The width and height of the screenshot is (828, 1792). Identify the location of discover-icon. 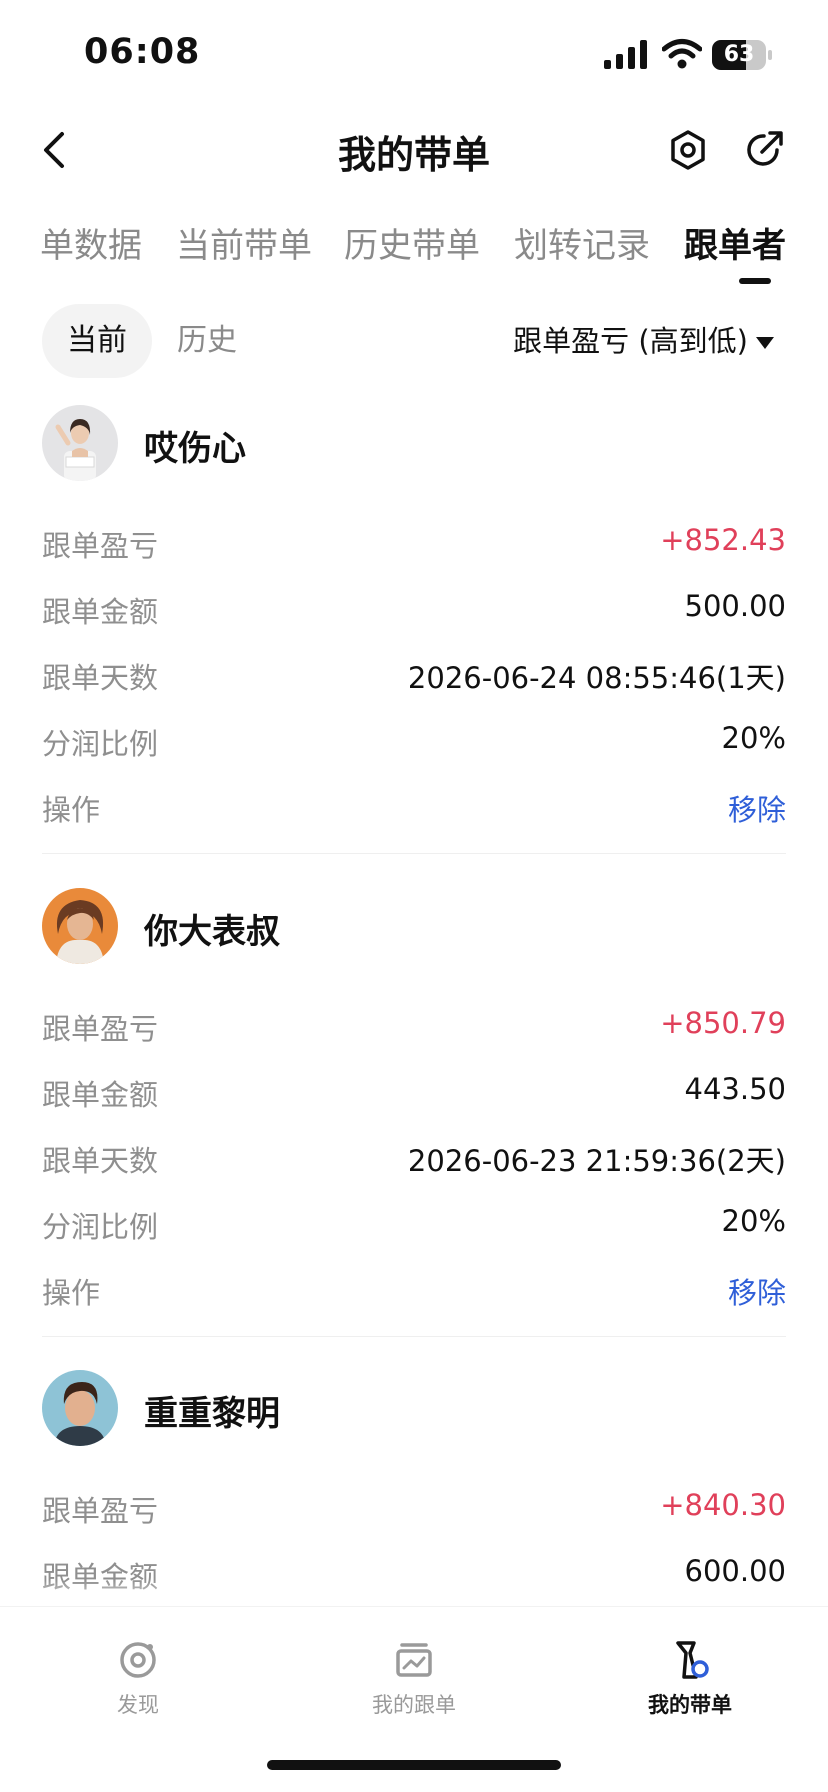
(138, 1660).